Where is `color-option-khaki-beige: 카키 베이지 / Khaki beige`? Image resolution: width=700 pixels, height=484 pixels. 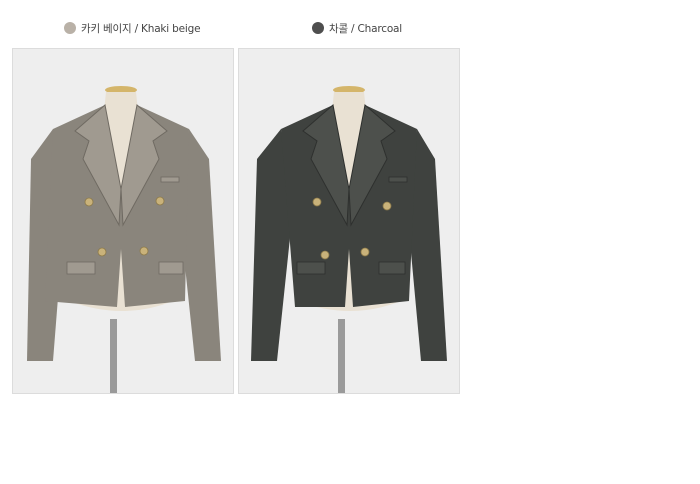
color-option-khaki-beige: 카키 베이지 / Khaki beige is located at coordinates (132, 28).